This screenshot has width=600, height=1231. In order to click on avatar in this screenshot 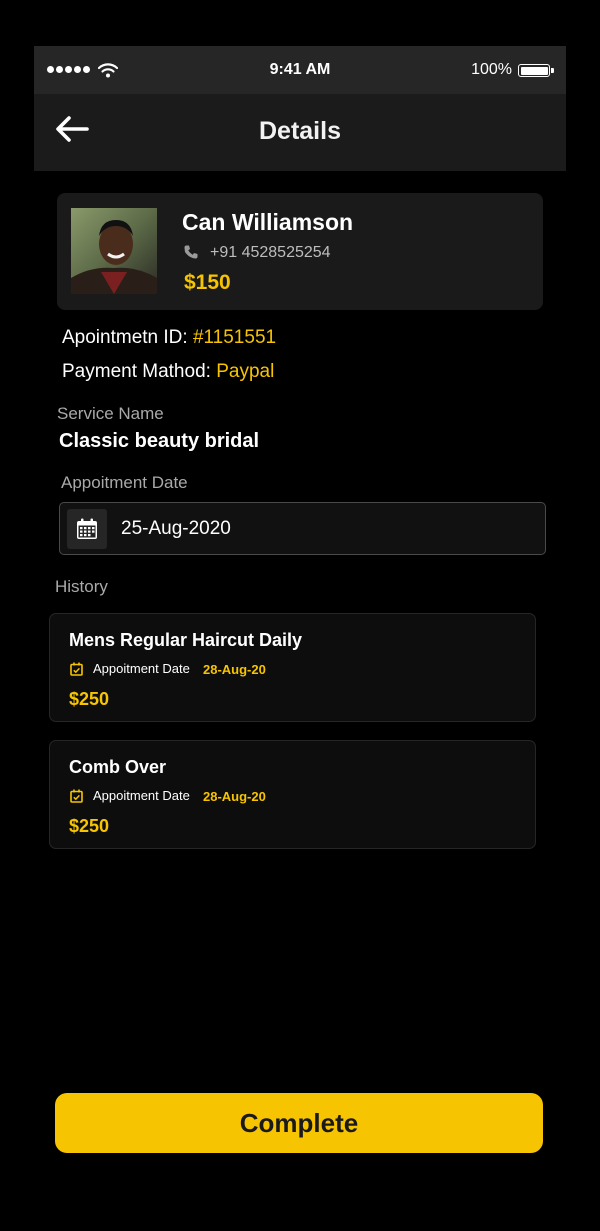, I will do `click(114, 251)`.